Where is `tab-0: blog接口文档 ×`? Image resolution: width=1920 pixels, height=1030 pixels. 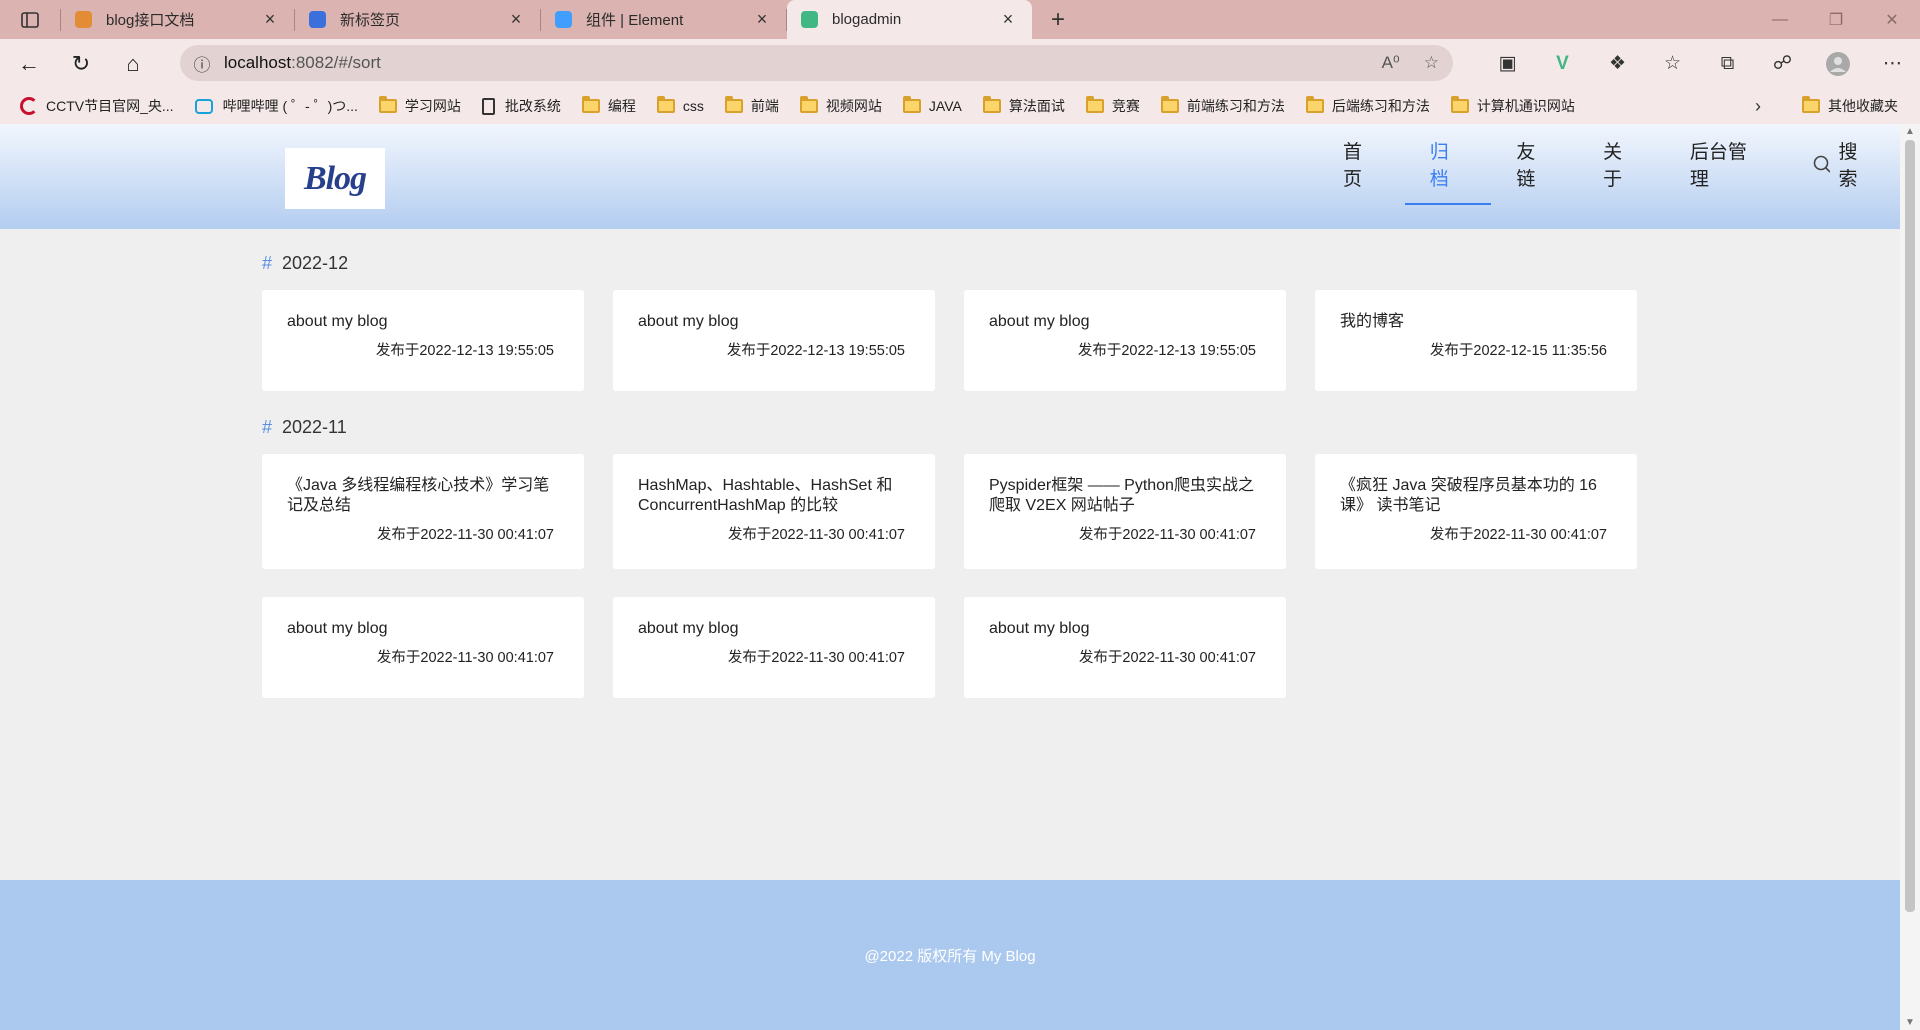
tab-0: blog接口文档 × is located at coordinates (177, 19).